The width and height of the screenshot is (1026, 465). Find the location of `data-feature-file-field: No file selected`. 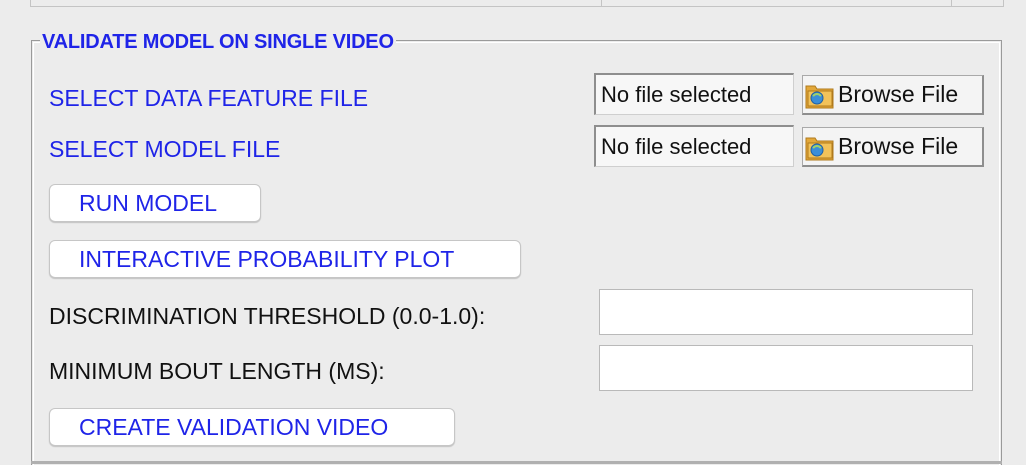

data-feature-file-field: No file selected is located at coordinates (694, 94).